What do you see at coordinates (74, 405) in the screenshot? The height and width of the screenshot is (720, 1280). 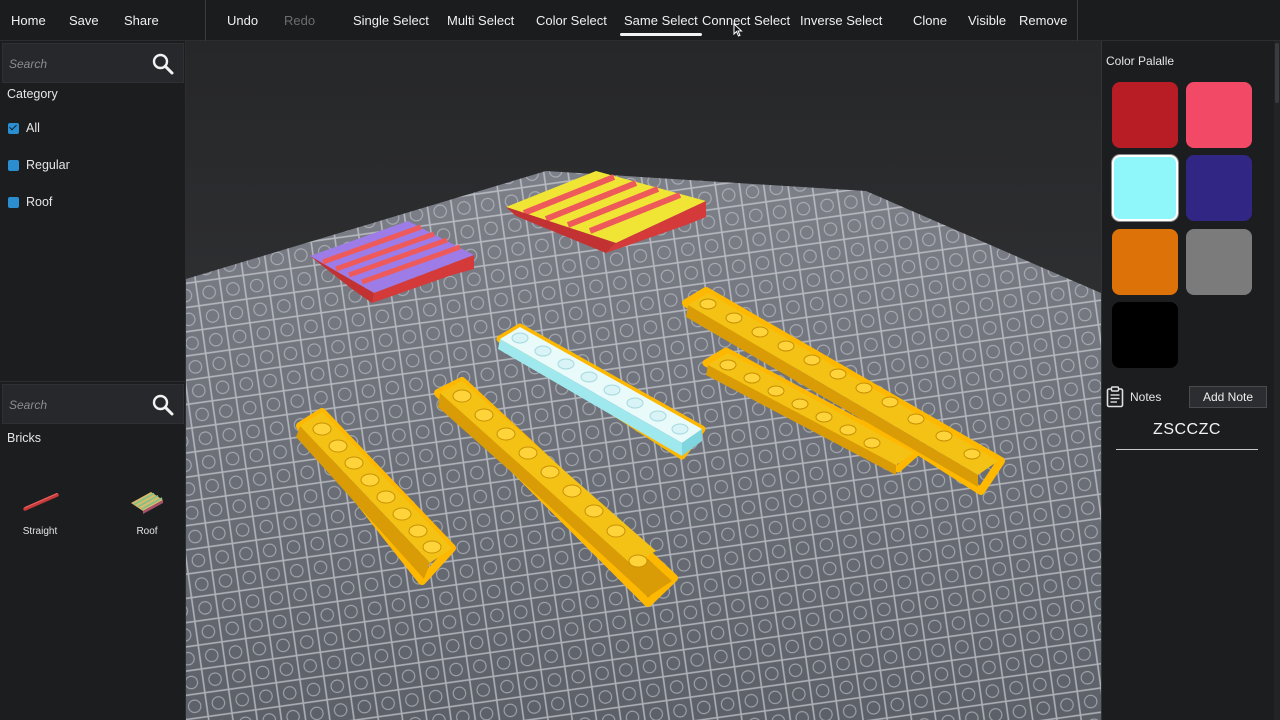 I see `brick-search-input` at bounding box center [74, 405].